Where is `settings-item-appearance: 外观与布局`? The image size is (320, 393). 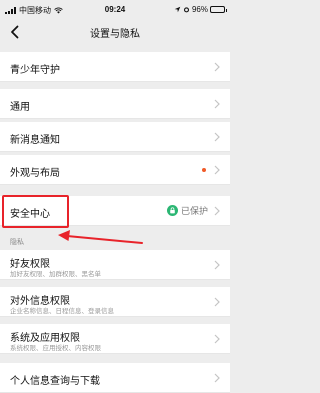
settings-item-appearance: 外观与布局 is located at coordinates (115, 170).